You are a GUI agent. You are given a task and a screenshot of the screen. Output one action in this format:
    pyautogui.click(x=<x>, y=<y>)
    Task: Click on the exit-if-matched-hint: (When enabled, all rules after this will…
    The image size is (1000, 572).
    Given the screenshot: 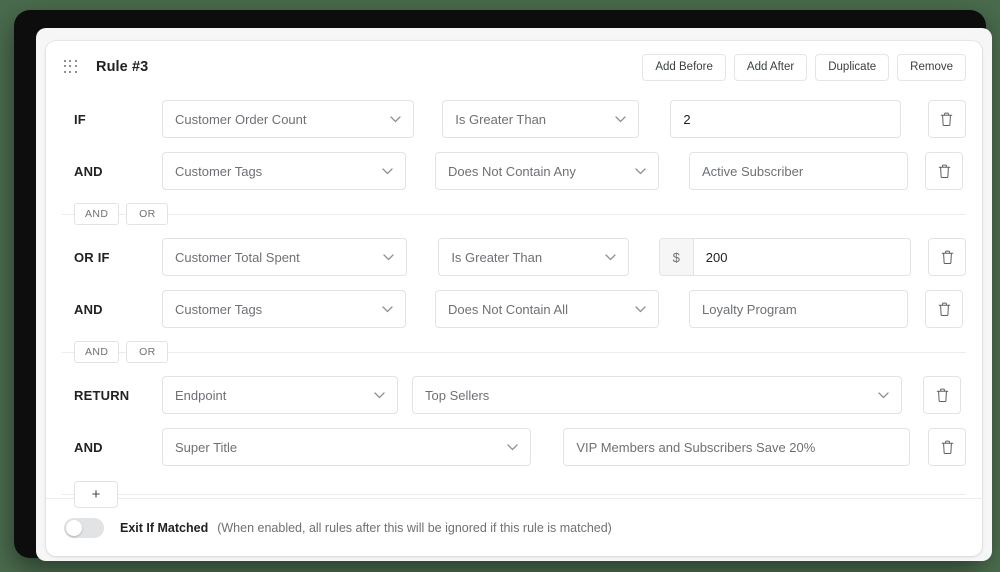 What is the action you would take?
    pyautogui.click(x=414, y=527)
    